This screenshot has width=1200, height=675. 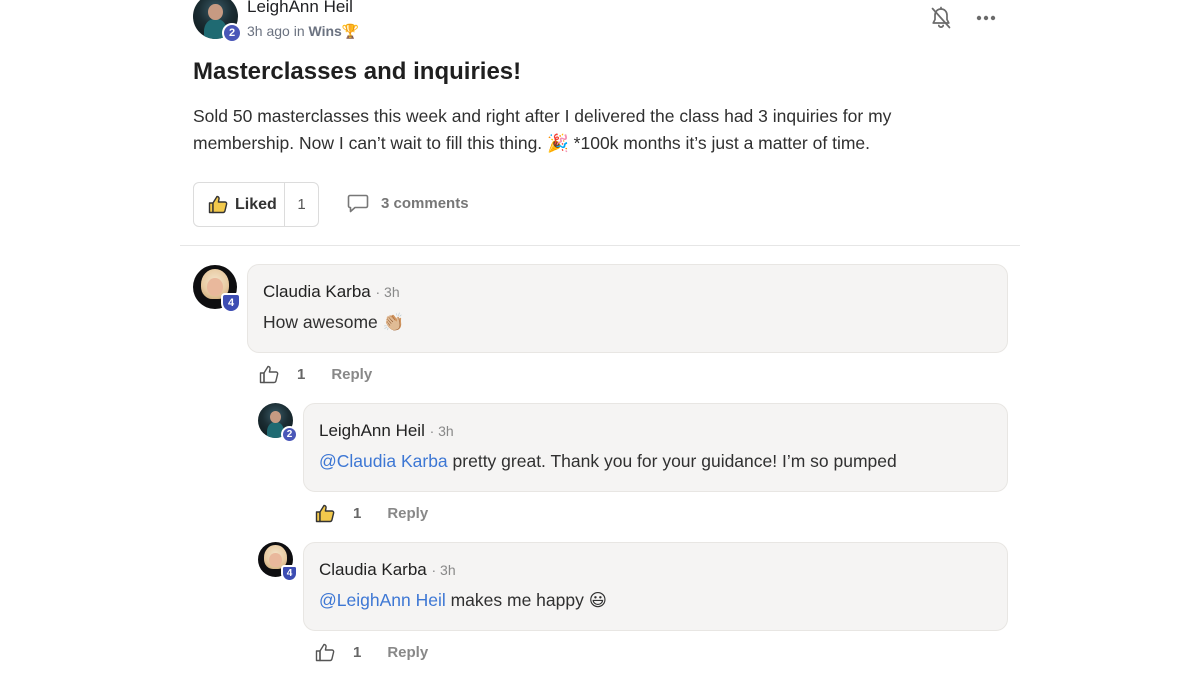 I want to click on comment-text: How awesome 👏🏼, so click(x=333, y=322).